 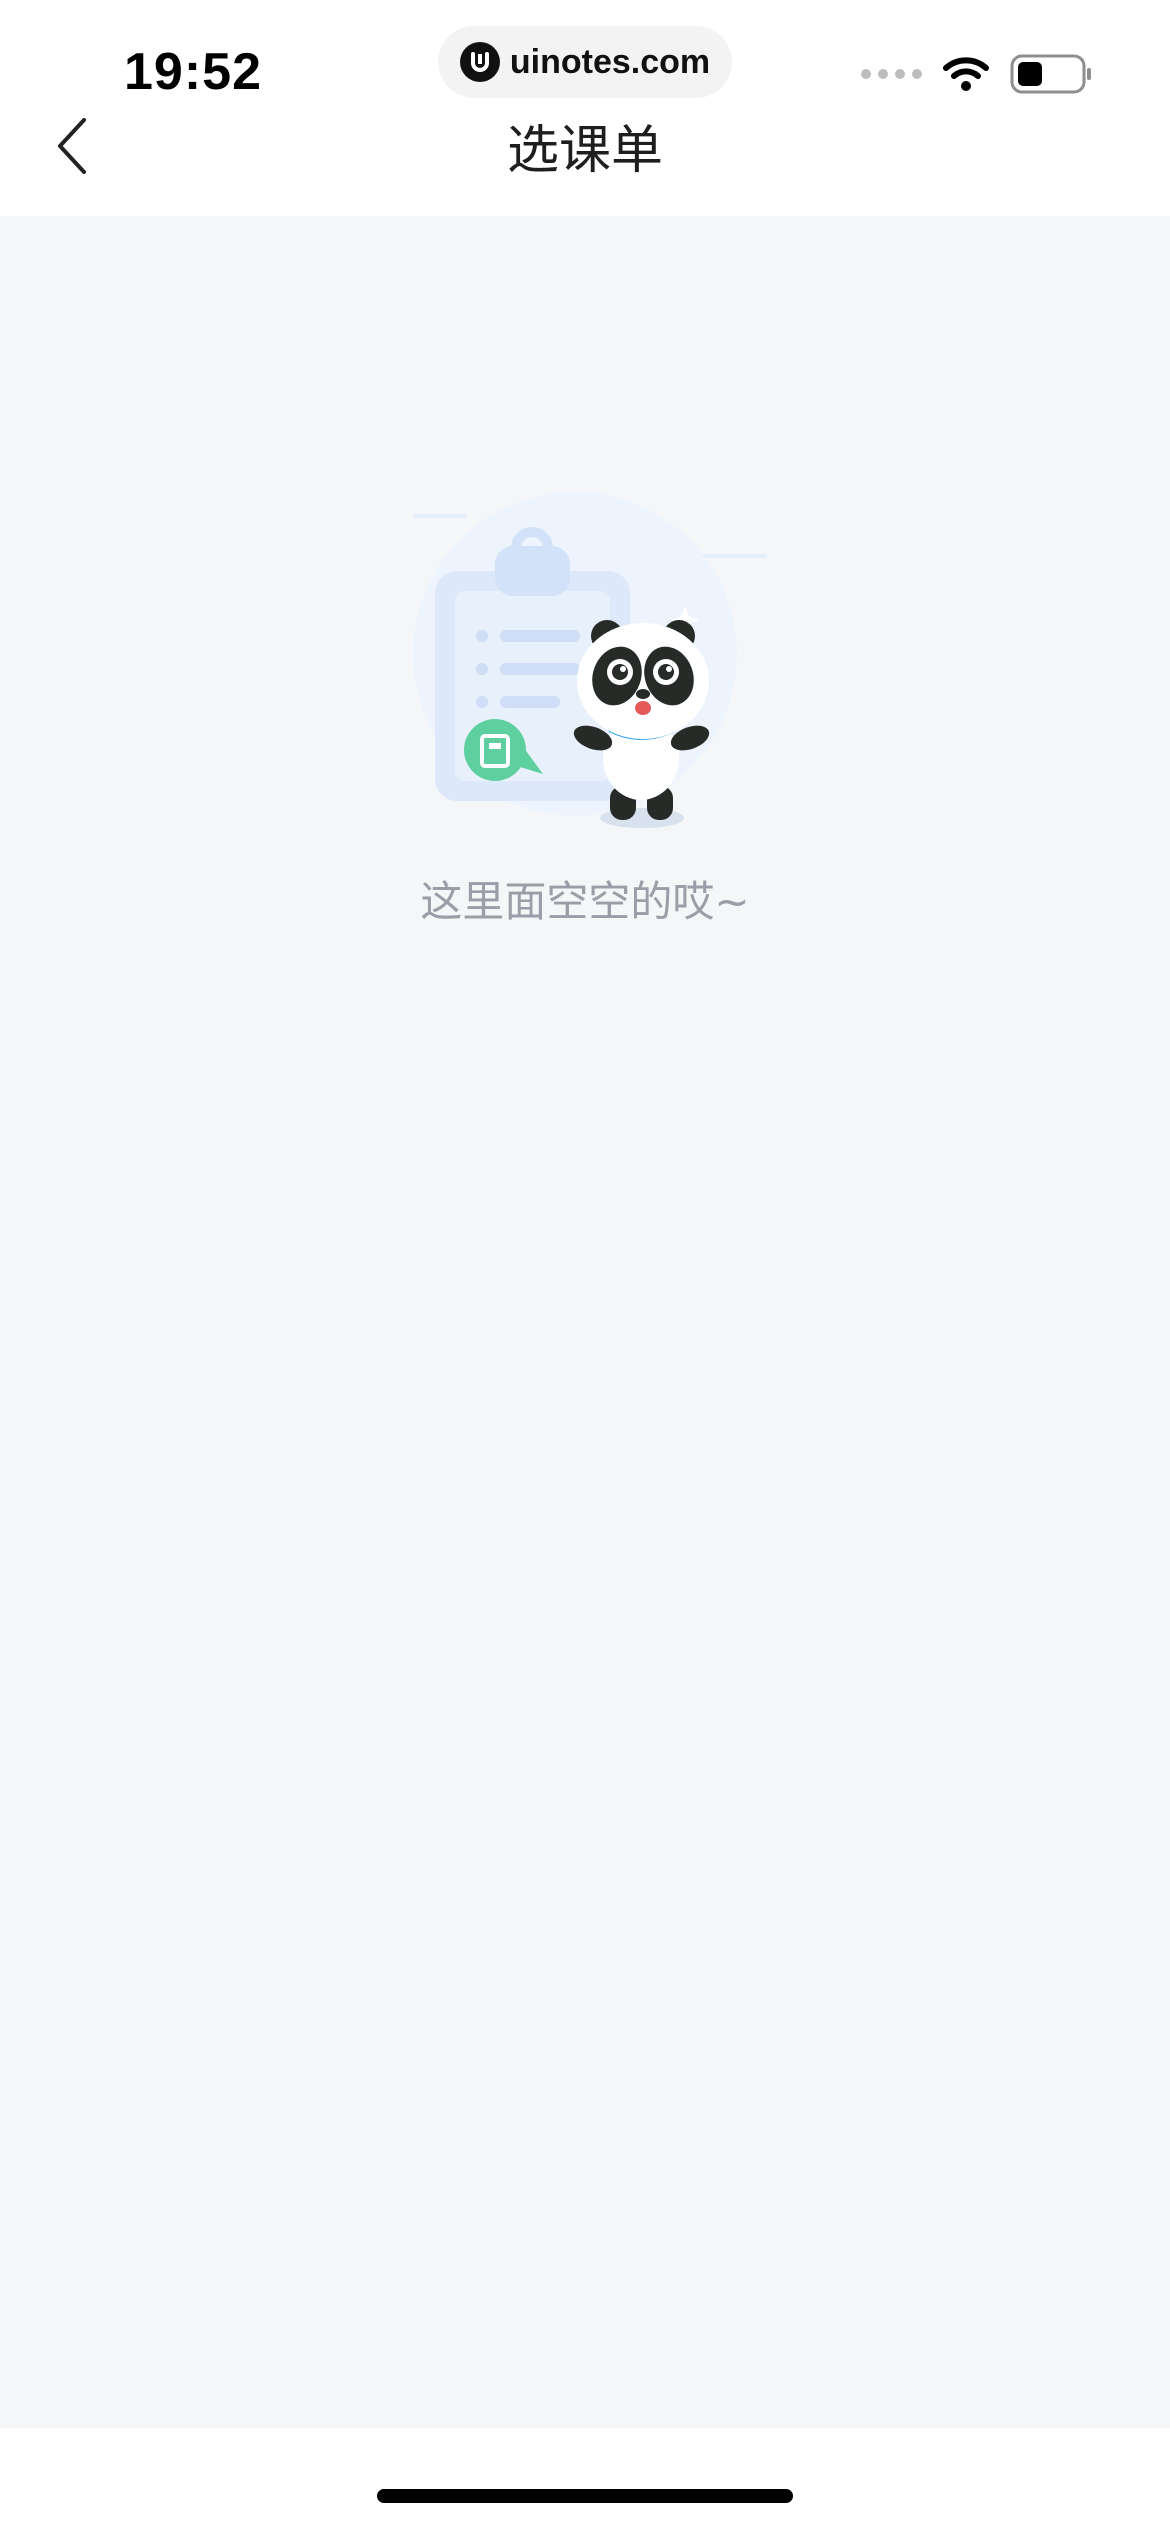 What do you see at coordinates (1050, 74) in the screenshot?
I see `battery-icon` at bounding box center [1050, 74].